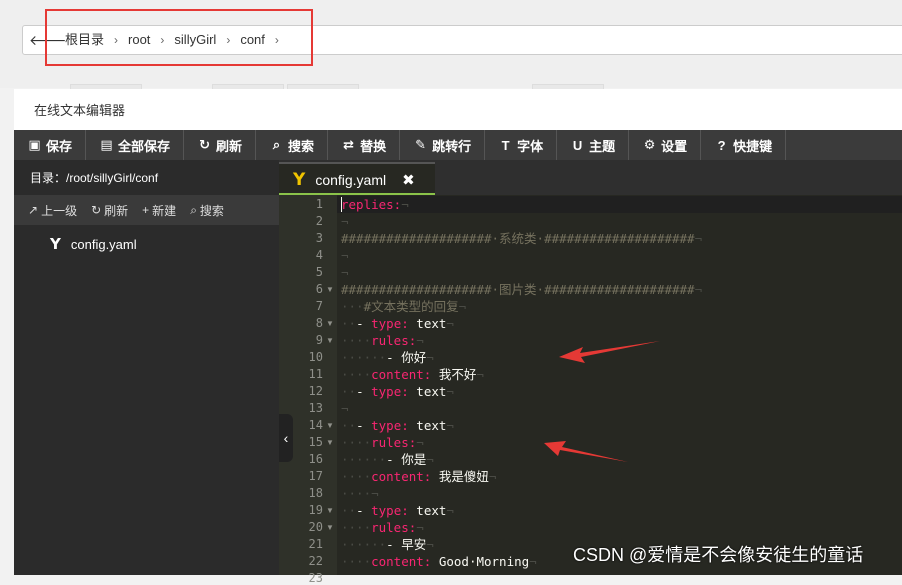 This screenshot has width=902, height=585. What do you see at coordinates (220, 145) in the screenshot?
I see `toolbar-button-refresh: ↻ 刷新` at bounding box center [220, 145].